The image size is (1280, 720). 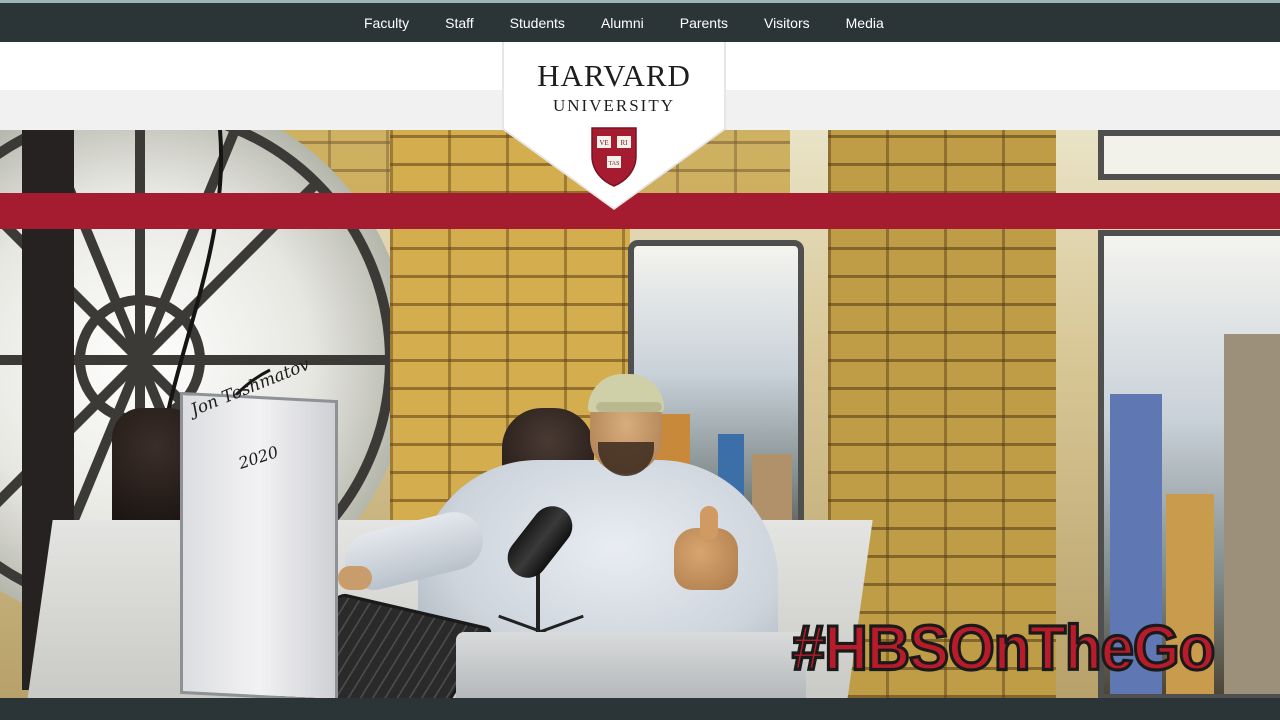 What do you see at coordinates (865, 23) in the screenshot?
I see `nav-item-media: Media` at bounding box center [865, 23].